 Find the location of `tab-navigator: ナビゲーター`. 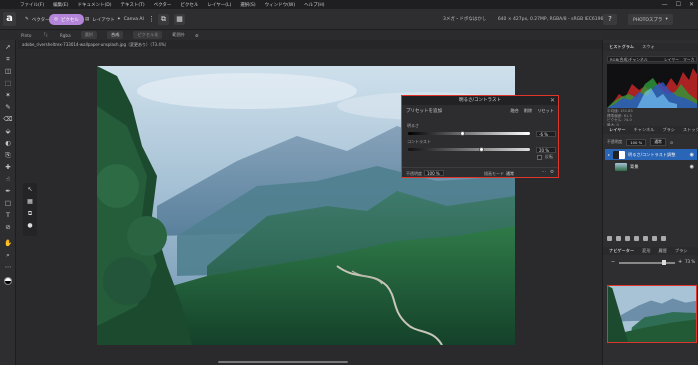

tab-navigator: ナビゲーター is located at coordinates (621, 251).